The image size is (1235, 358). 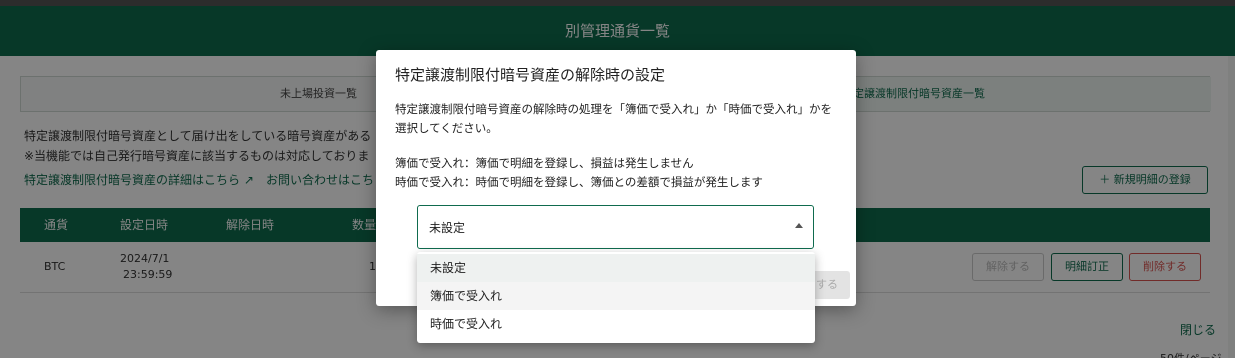 I want to click on option-book-value: 簿価で受入れ, so click(x=616, y=296).